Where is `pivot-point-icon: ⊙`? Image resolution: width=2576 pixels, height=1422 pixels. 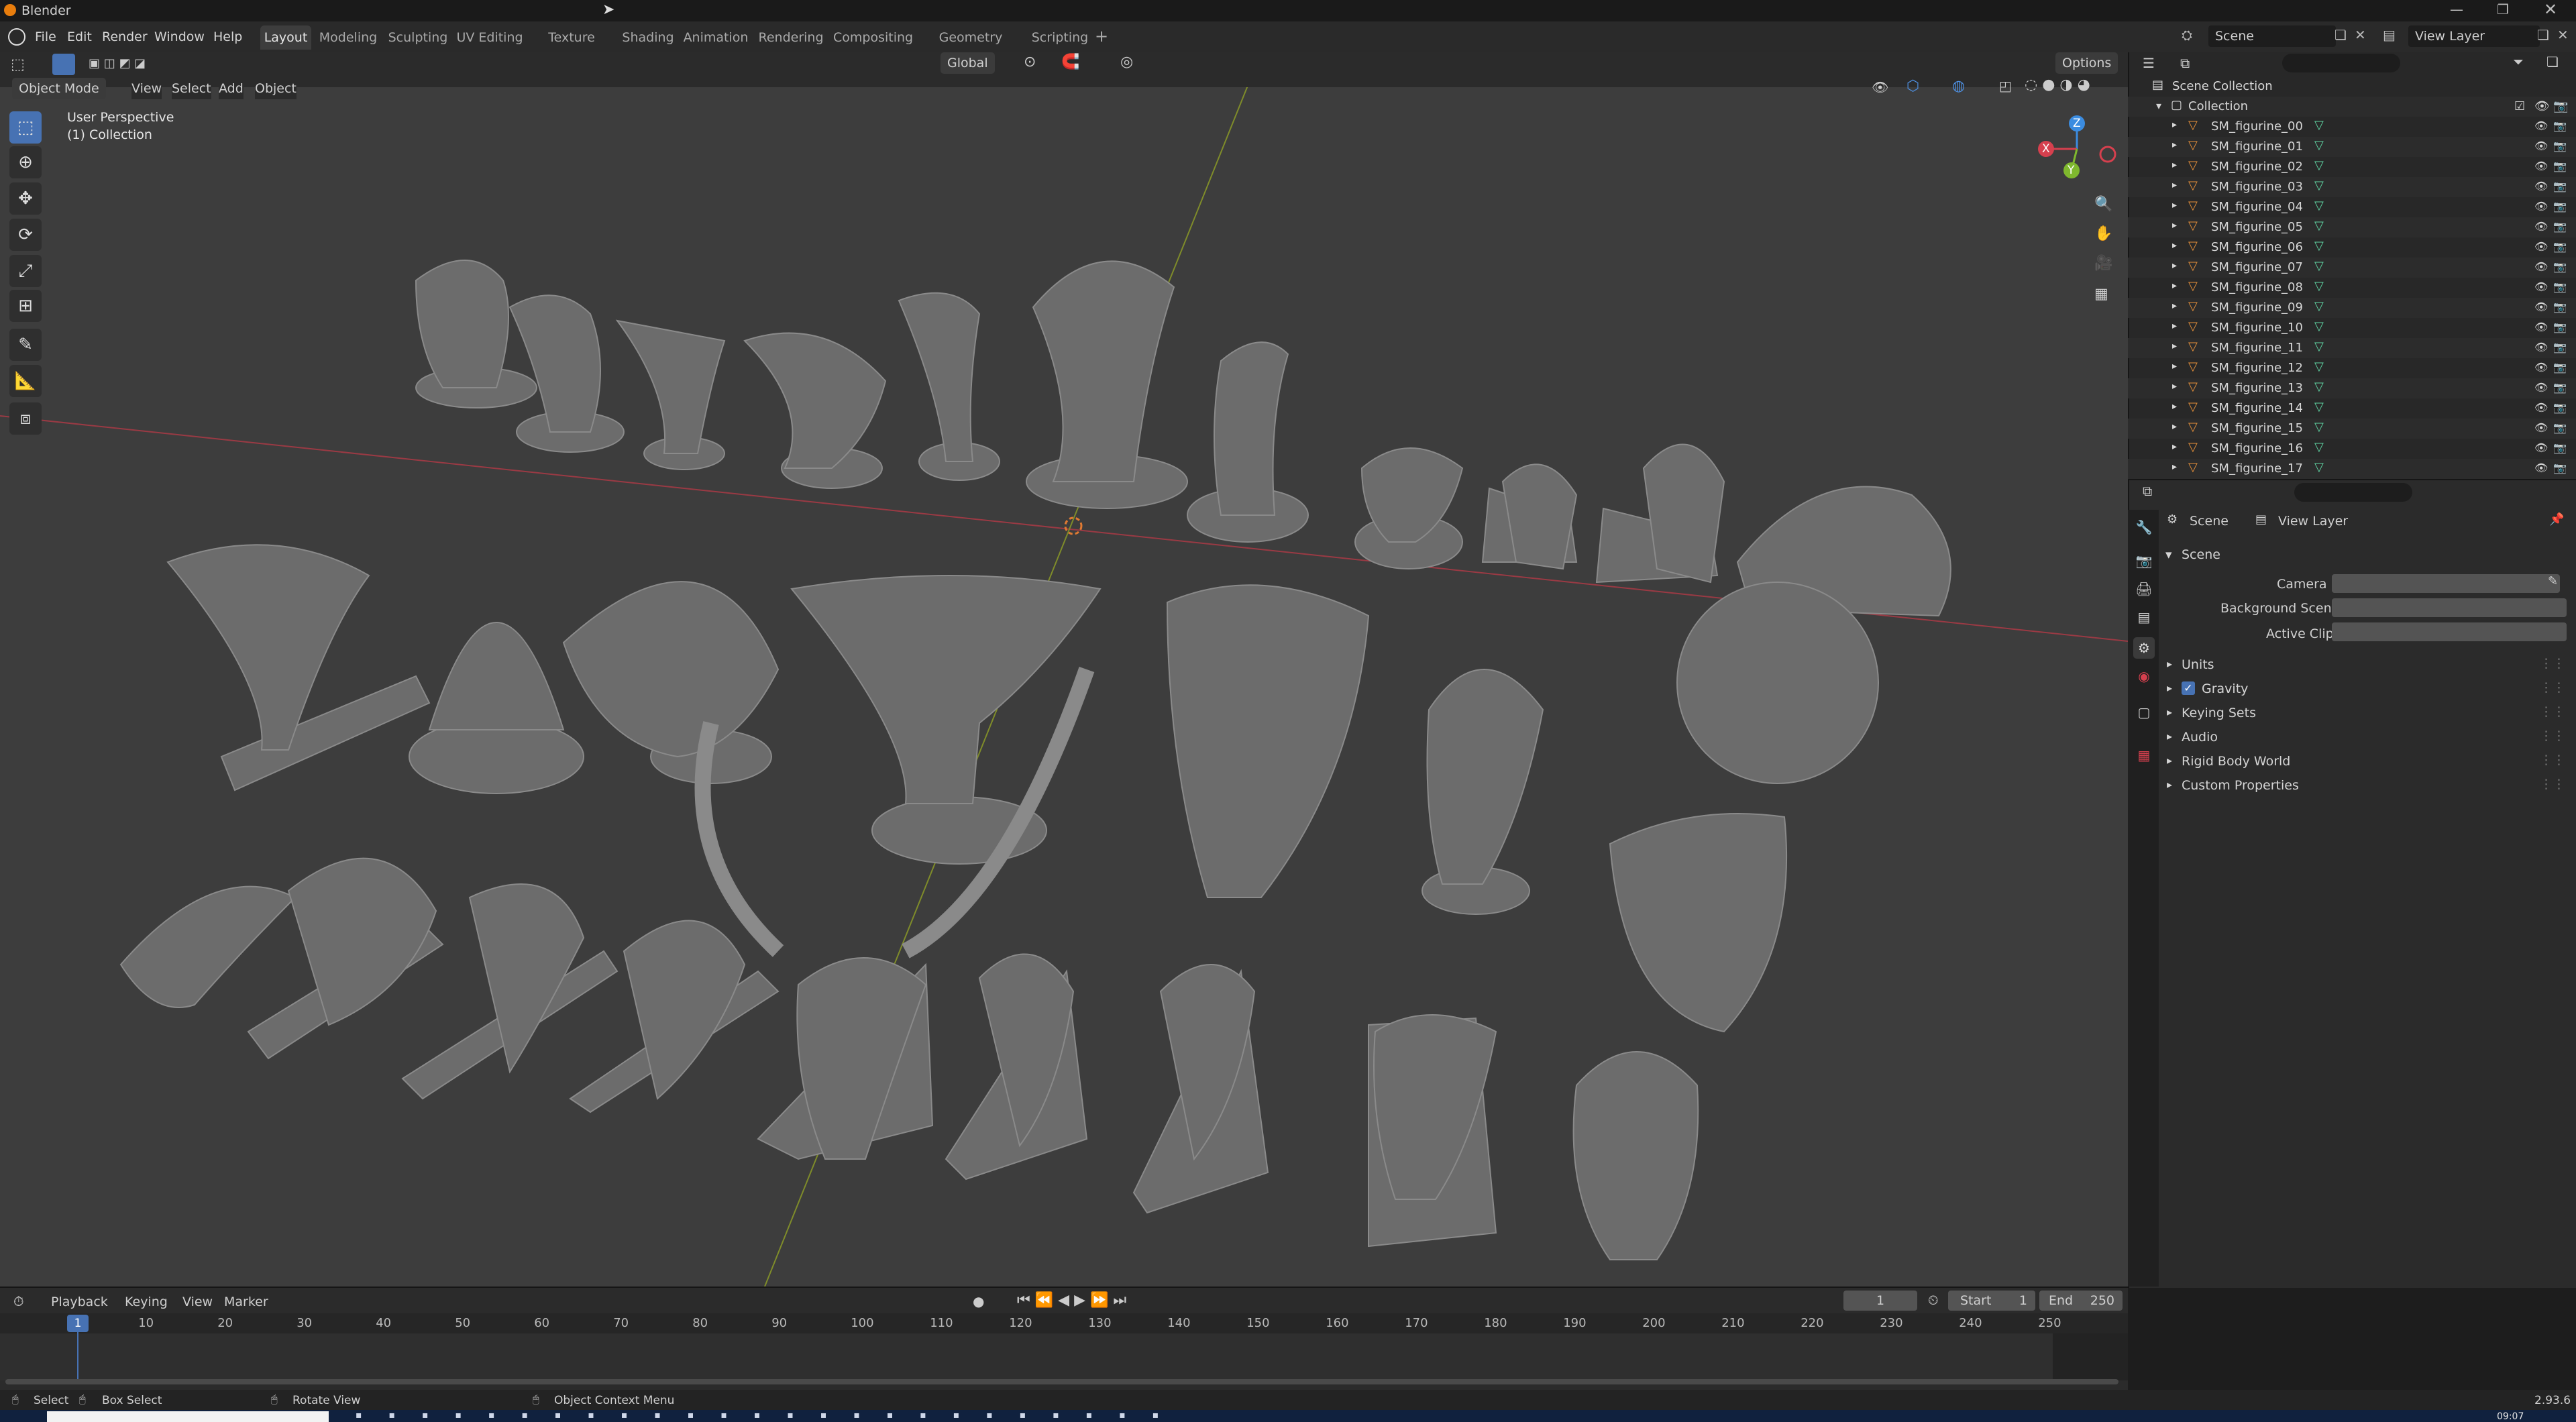 pivot-point-icon: ⊙ is located at coordinates (1030, 62).